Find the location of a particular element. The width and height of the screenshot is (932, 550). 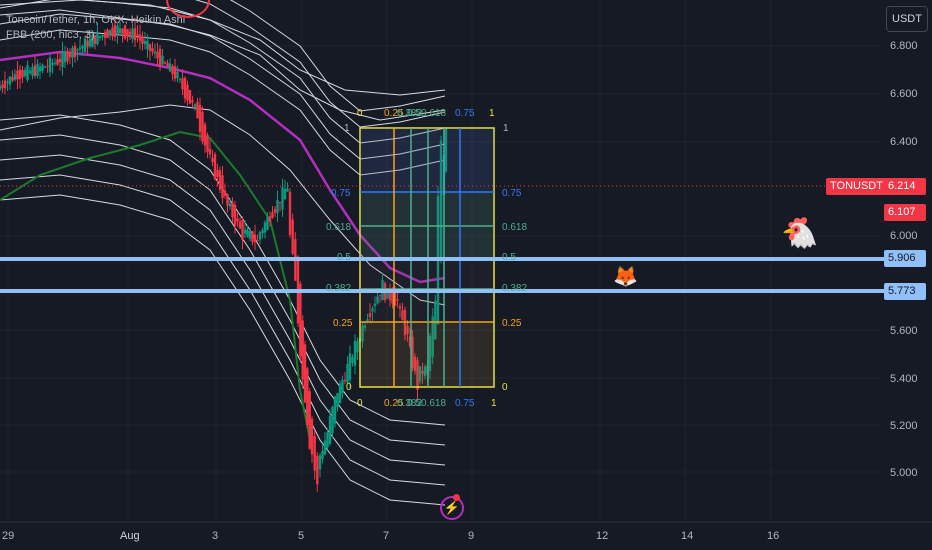

fib-time-top-label: 1 is located at coordinates (492, 113).